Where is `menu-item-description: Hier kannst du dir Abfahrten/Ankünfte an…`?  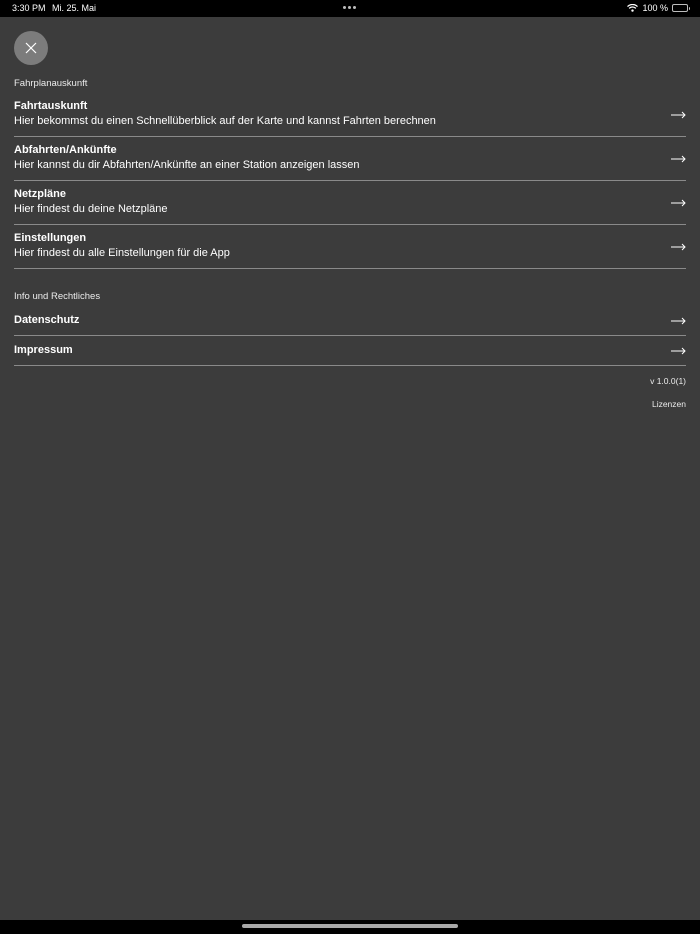 menu-item-description: Hier kannst du dir Abfahrten/Ankünfte an… is located at coordinates (187, 165).